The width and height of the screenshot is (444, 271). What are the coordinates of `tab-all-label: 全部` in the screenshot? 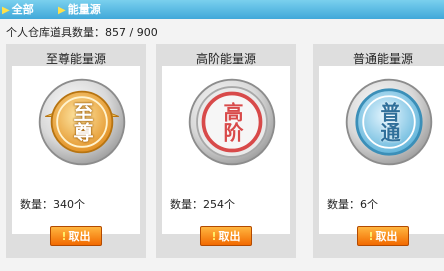 It's located at (22, 9).